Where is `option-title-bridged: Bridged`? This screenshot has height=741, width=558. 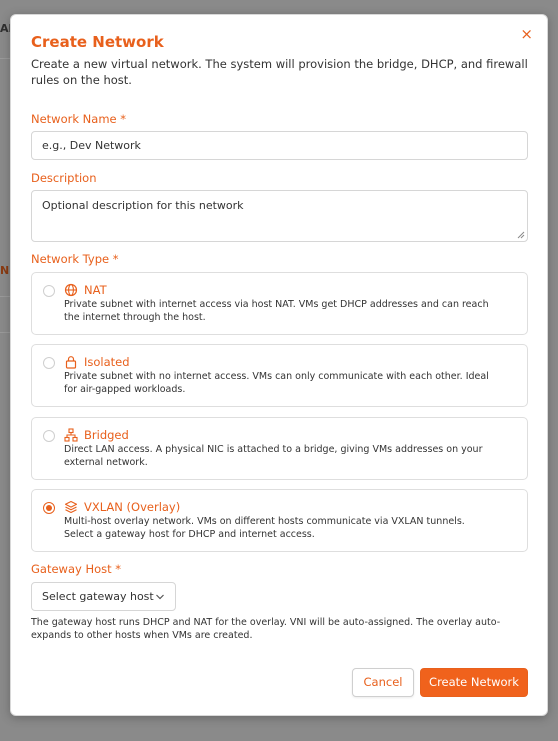
option-title-bridged: Bridged is located at coordinates (106, 435).